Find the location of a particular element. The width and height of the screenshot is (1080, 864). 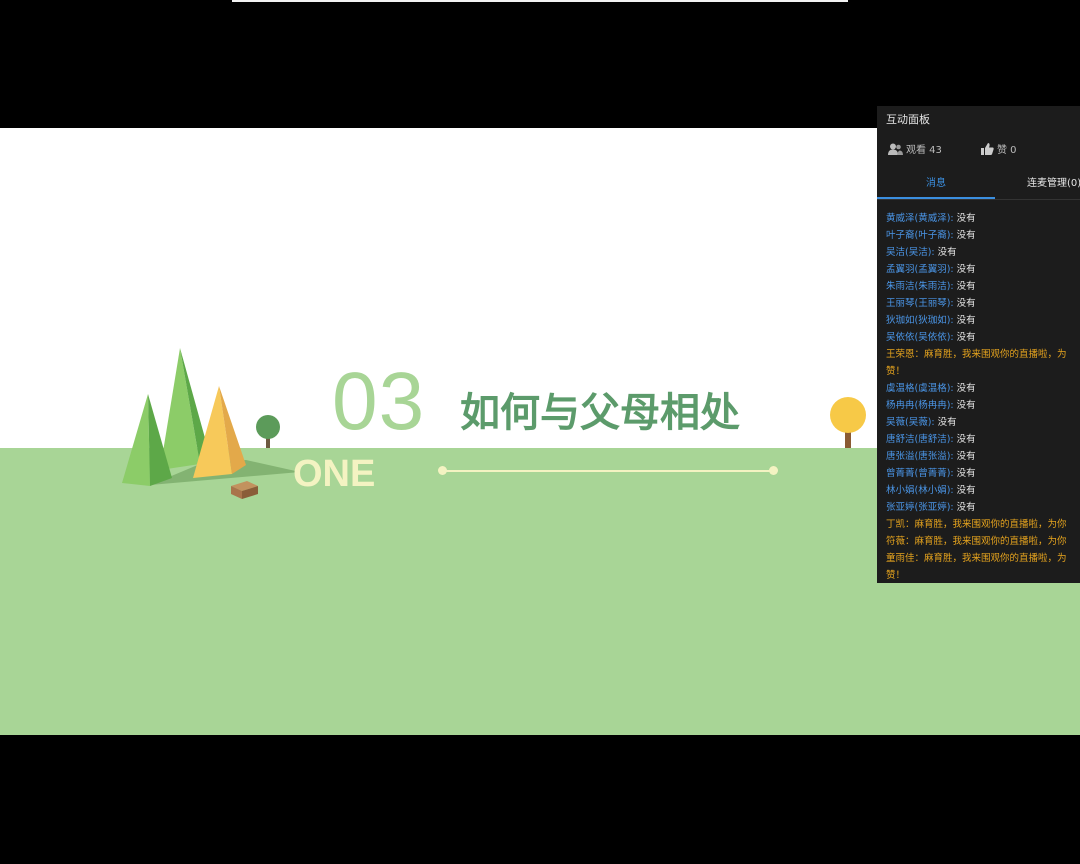

message-user: 杨冉冉(杨冉冉): is located at coordinates (920, 405).